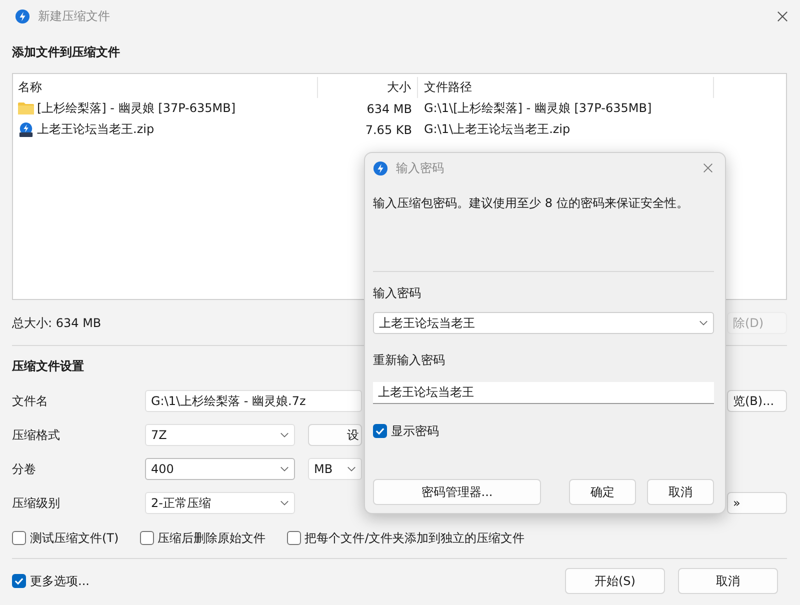 The image size is (800, 605). Describe the element at coordinates (405, 538) in the screenshot. I see `option-checkbox: 把每个文件/文件夹添加到独立的压缩文件` at that location.